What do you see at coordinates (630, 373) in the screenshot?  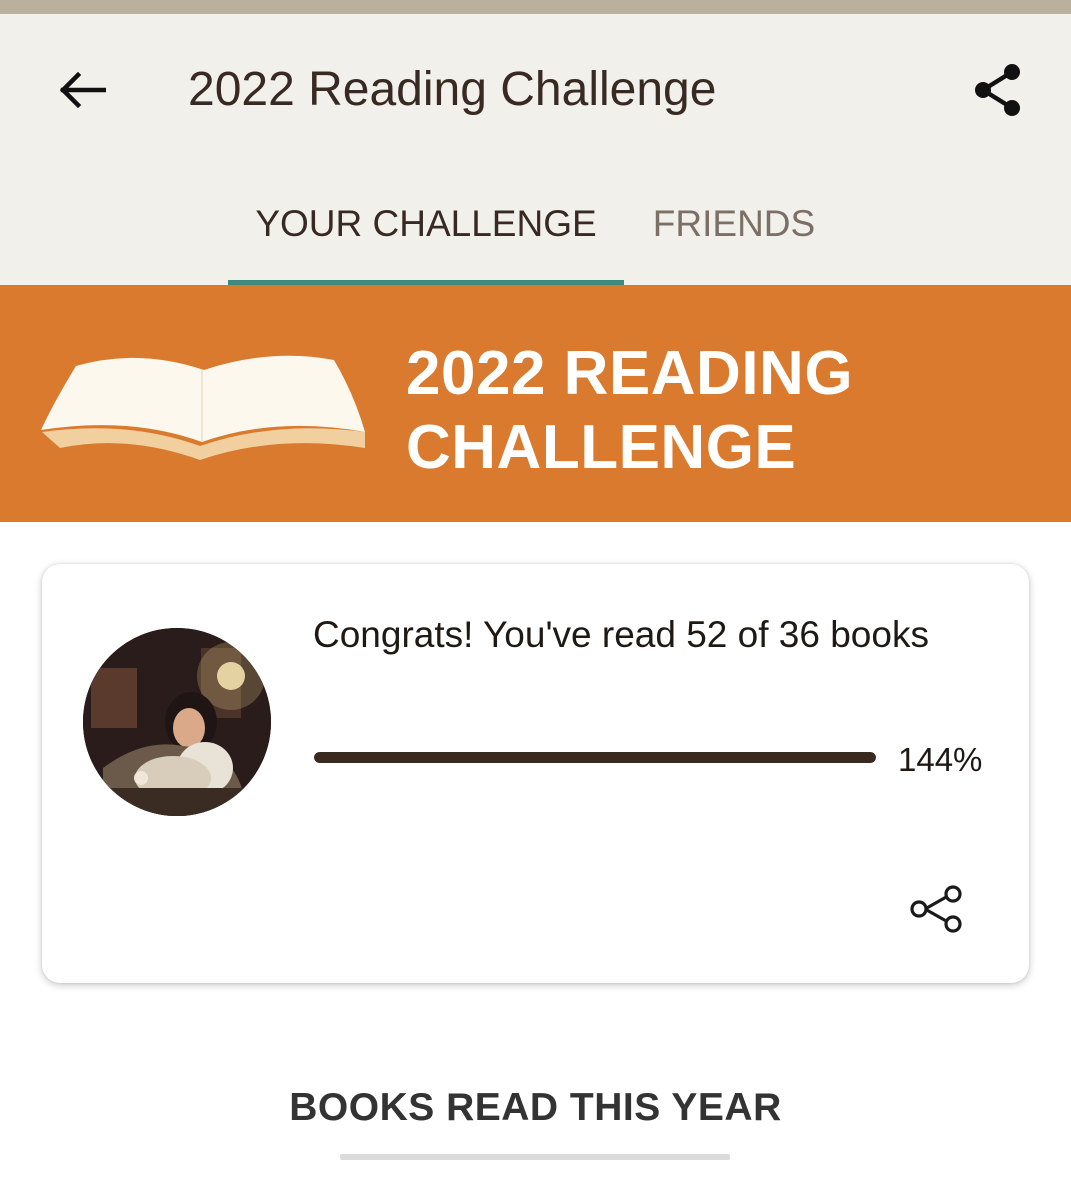 I see `banner-title-line1: 2022 READING` at bounding box center [630, 373].